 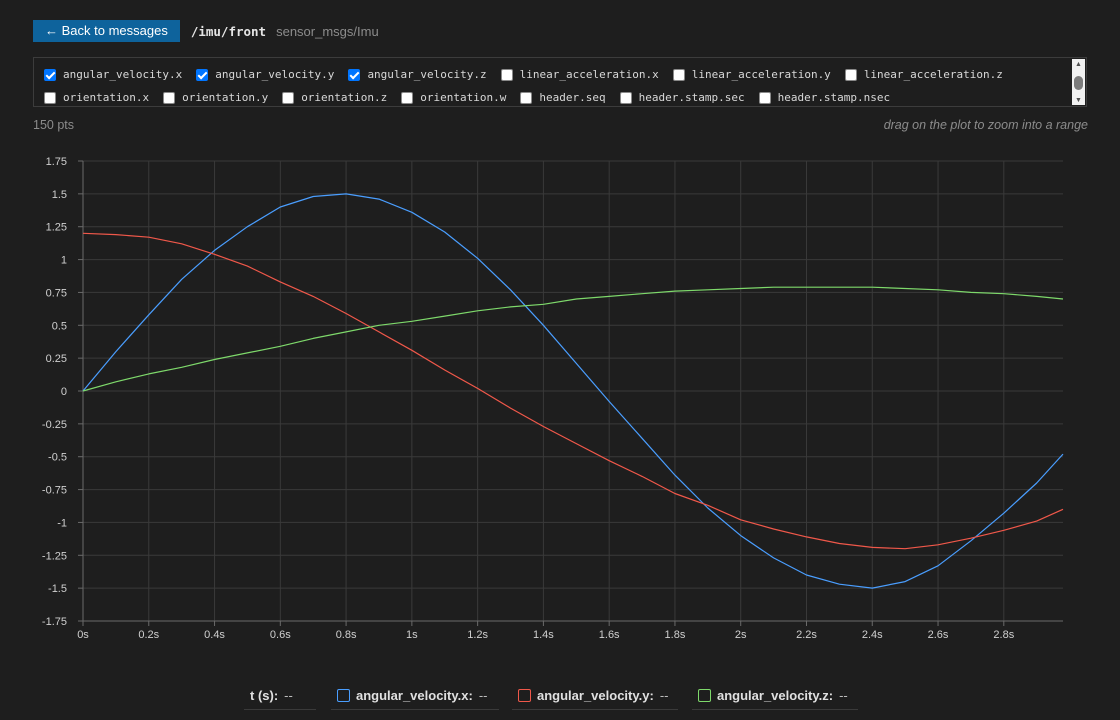 I want to click on field-label: linear_acceleration.z, so click(x=933, y=74).